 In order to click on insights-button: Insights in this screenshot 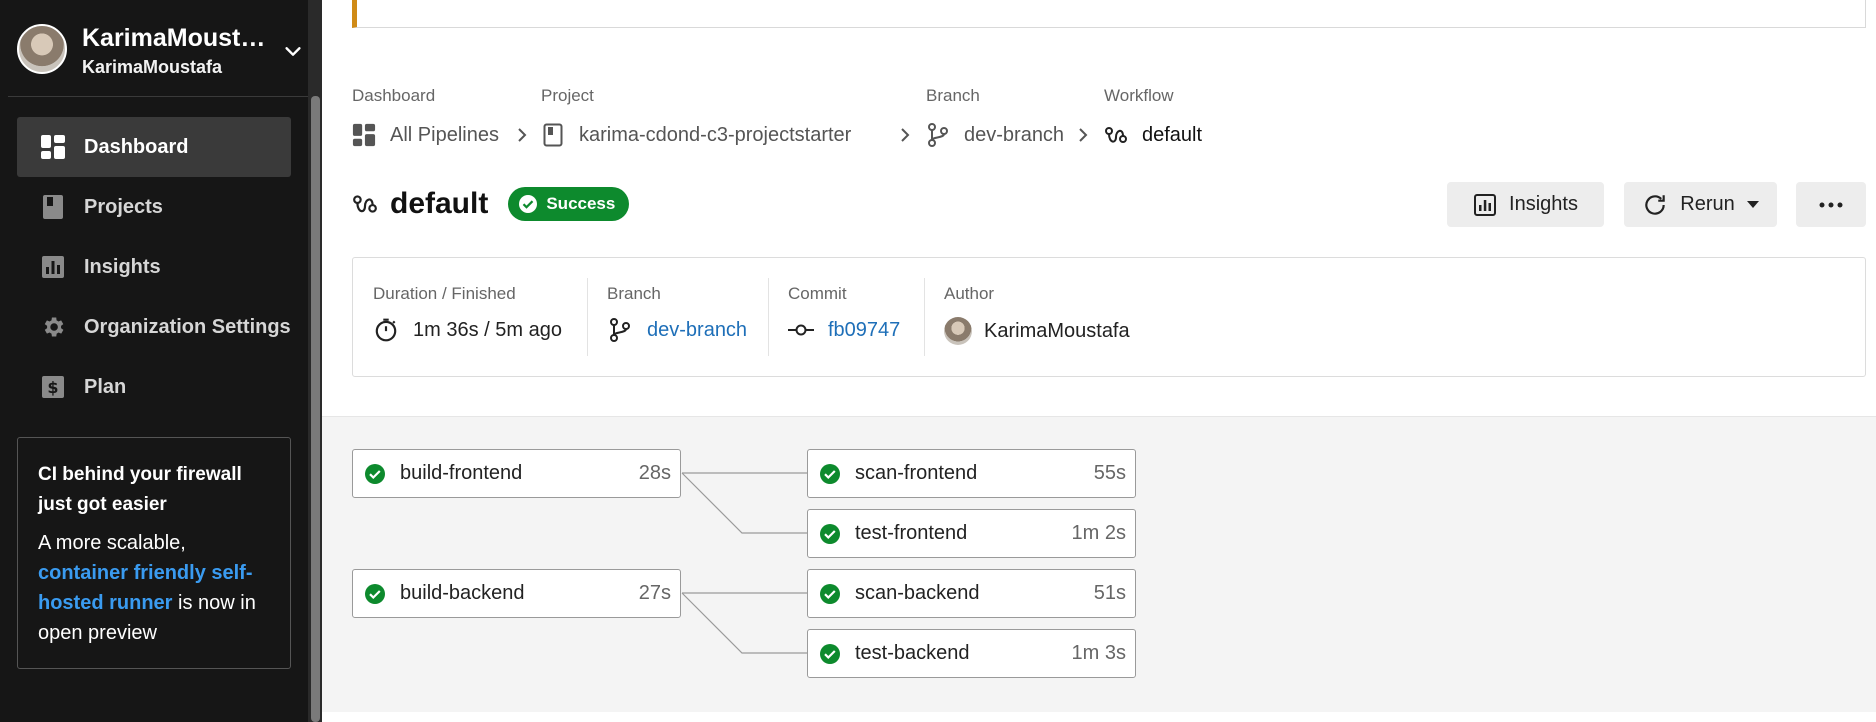, I will do `click(1525, 204)`.